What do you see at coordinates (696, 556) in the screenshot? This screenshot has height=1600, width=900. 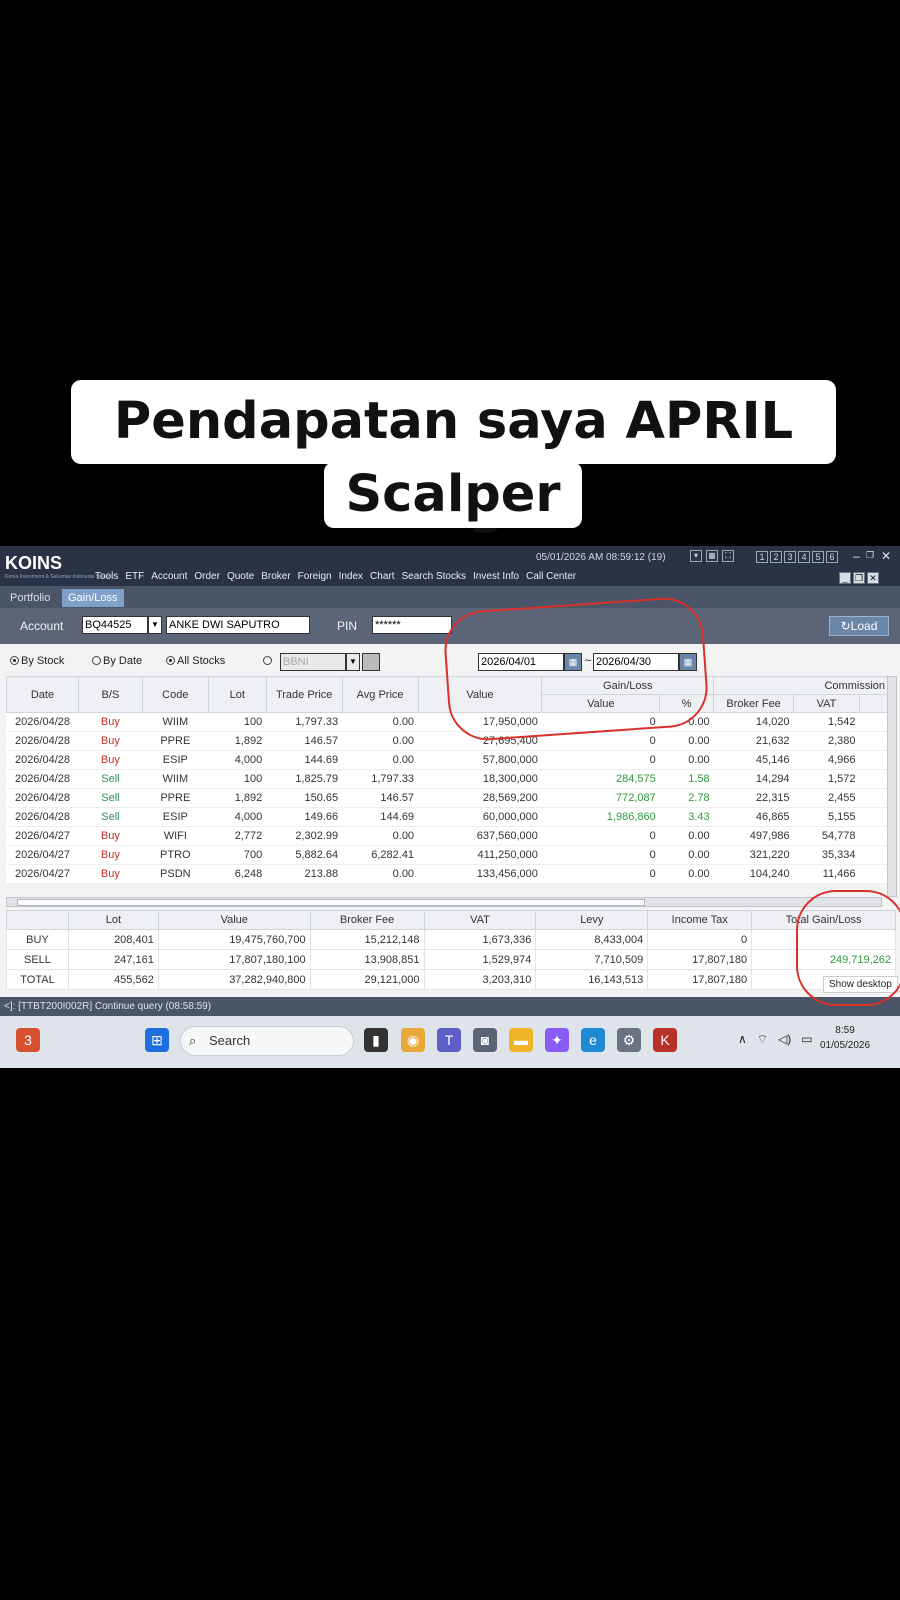 I see `pin-icon: ▾` at bounding box center [696, 556].